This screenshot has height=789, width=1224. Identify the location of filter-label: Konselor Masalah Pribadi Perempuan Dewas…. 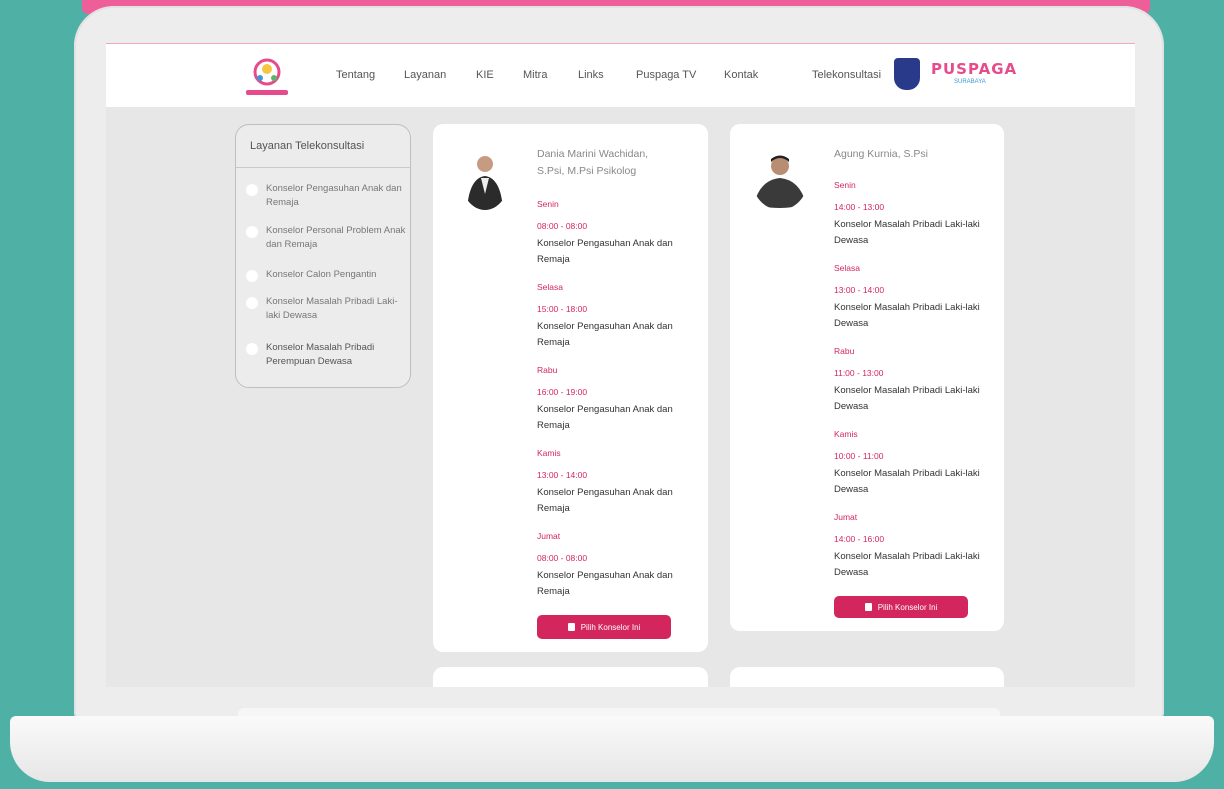
(320, 354).